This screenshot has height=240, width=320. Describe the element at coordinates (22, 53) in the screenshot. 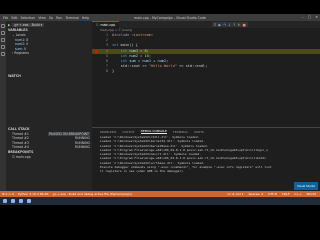

I see `registers-label: Registers` at that location.